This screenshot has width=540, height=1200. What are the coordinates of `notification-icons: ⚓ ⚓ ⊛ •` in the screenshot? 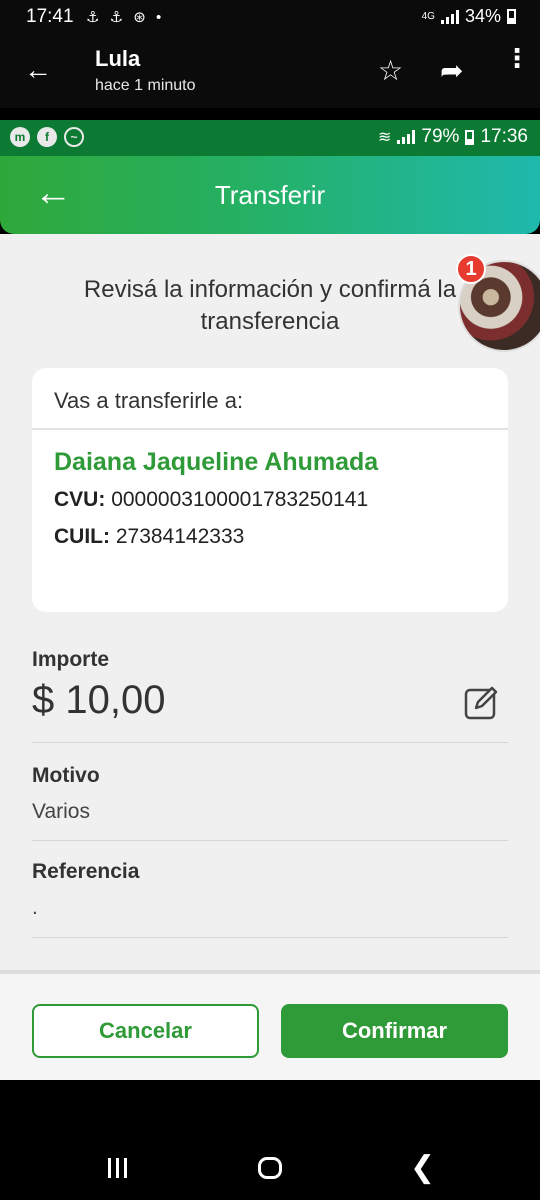 It's located at (125, 17).